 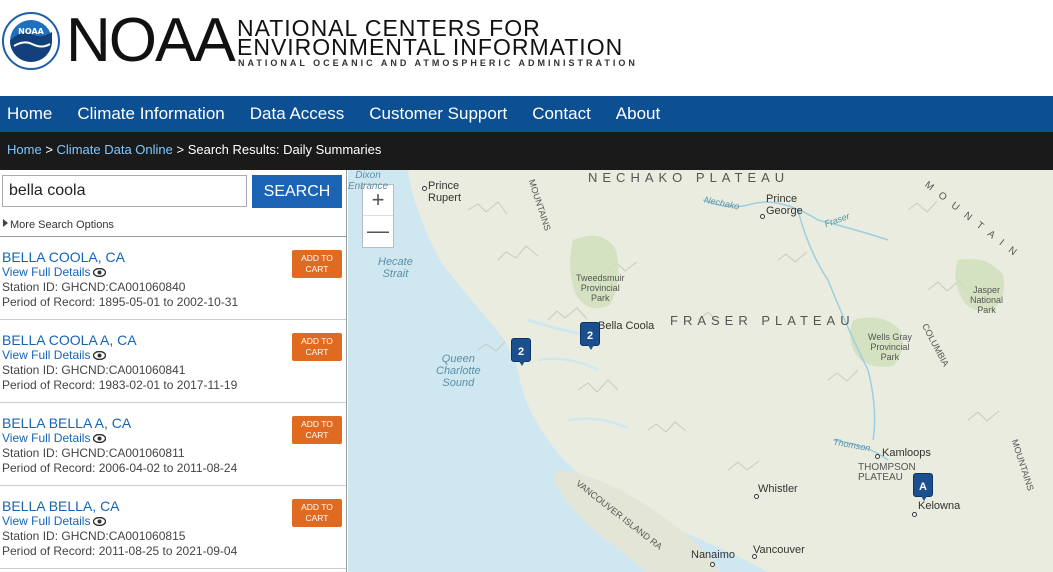 I want to click on seal-text: NOAA, so click(x=31, y=31).